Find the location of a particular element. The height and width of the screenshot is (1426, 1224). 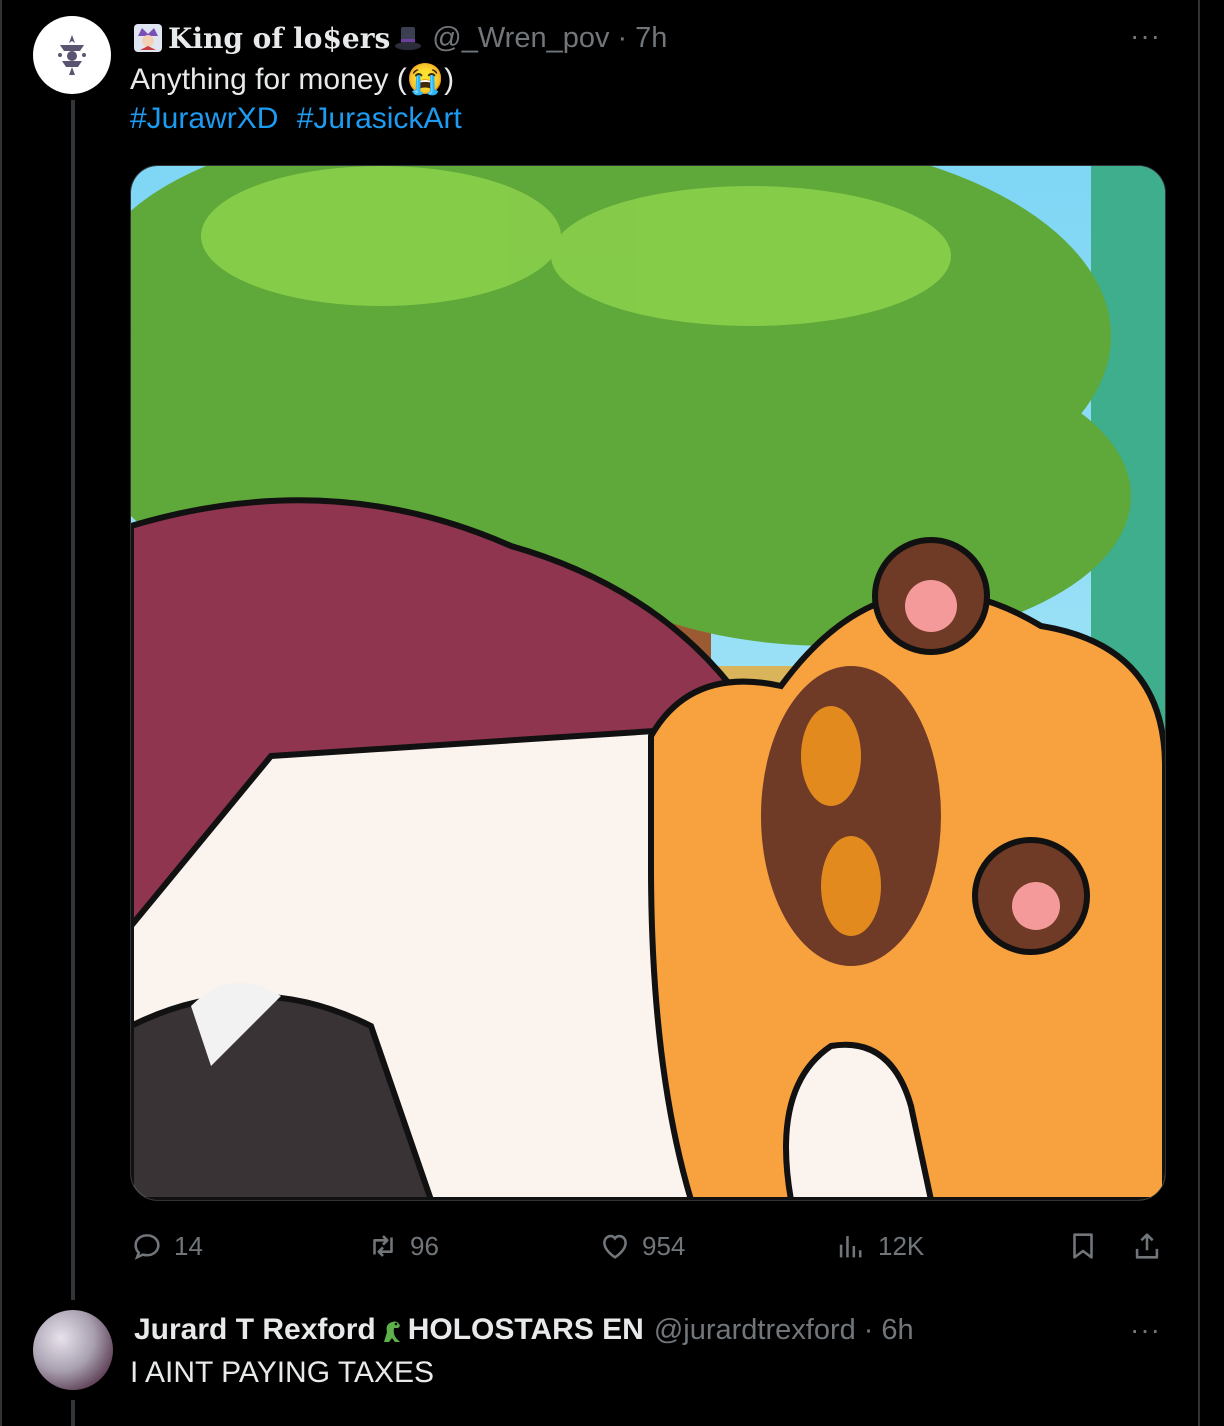

tweet1-text: Anything for money (😭) is located at coordinates (292, 79).